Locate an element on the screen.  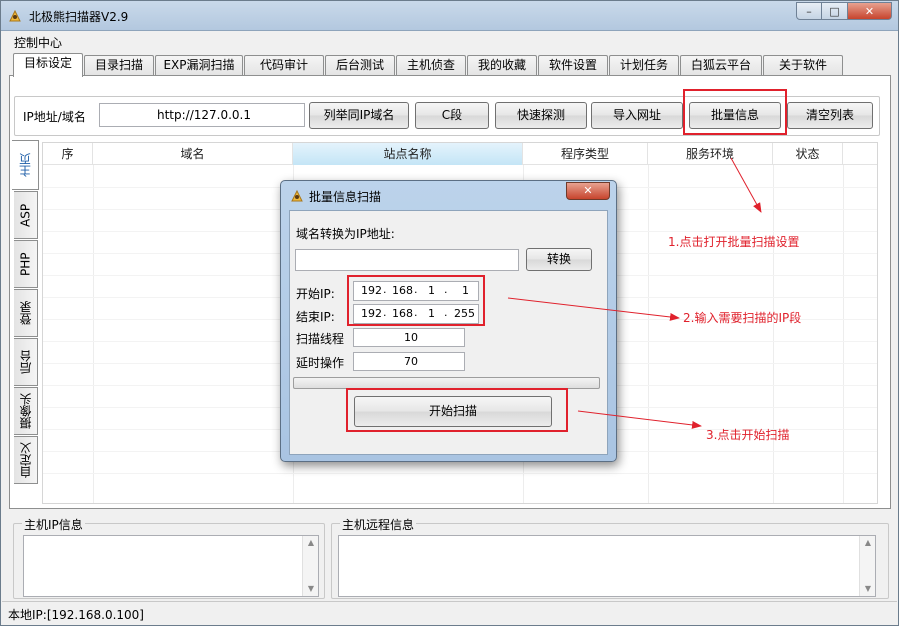
start-ip-octet-4: 1 is located at coordinates (465, 290).